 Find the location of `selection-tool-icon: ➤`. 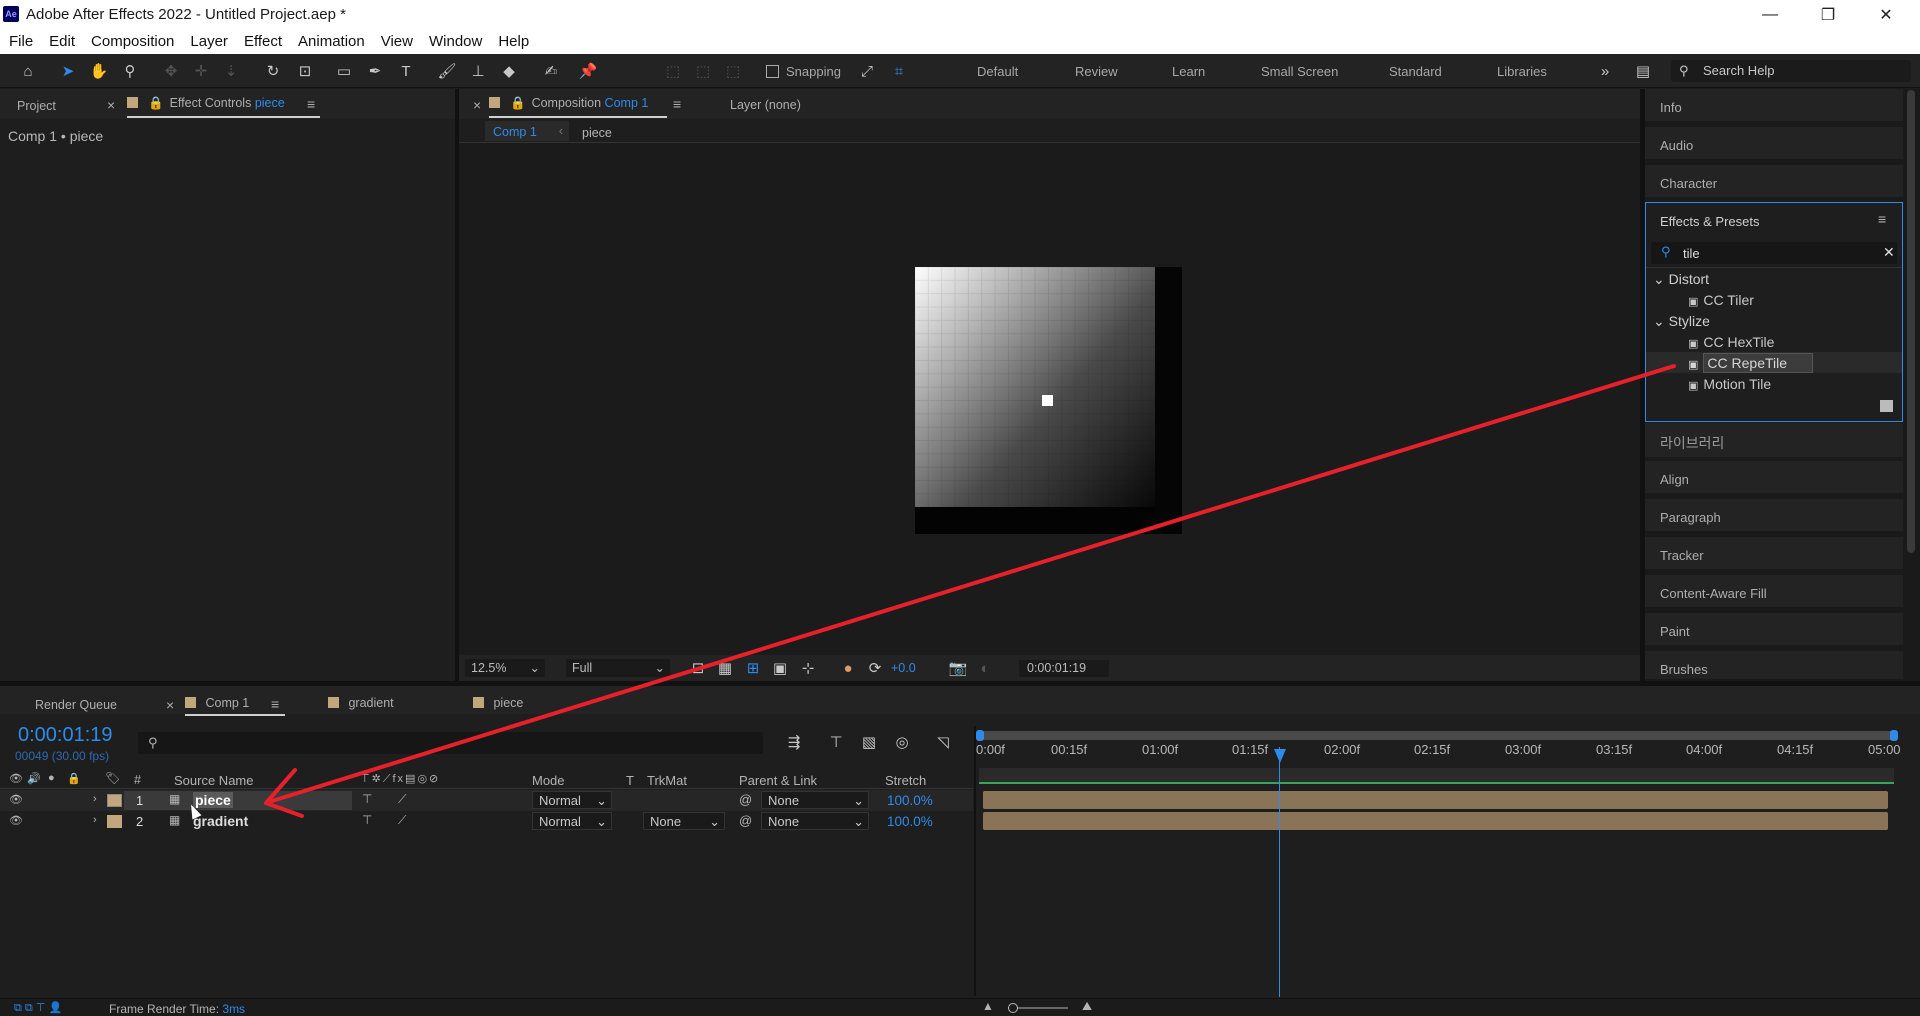

selection-tool-icon: ➤ is located at coordinates (68, 71).